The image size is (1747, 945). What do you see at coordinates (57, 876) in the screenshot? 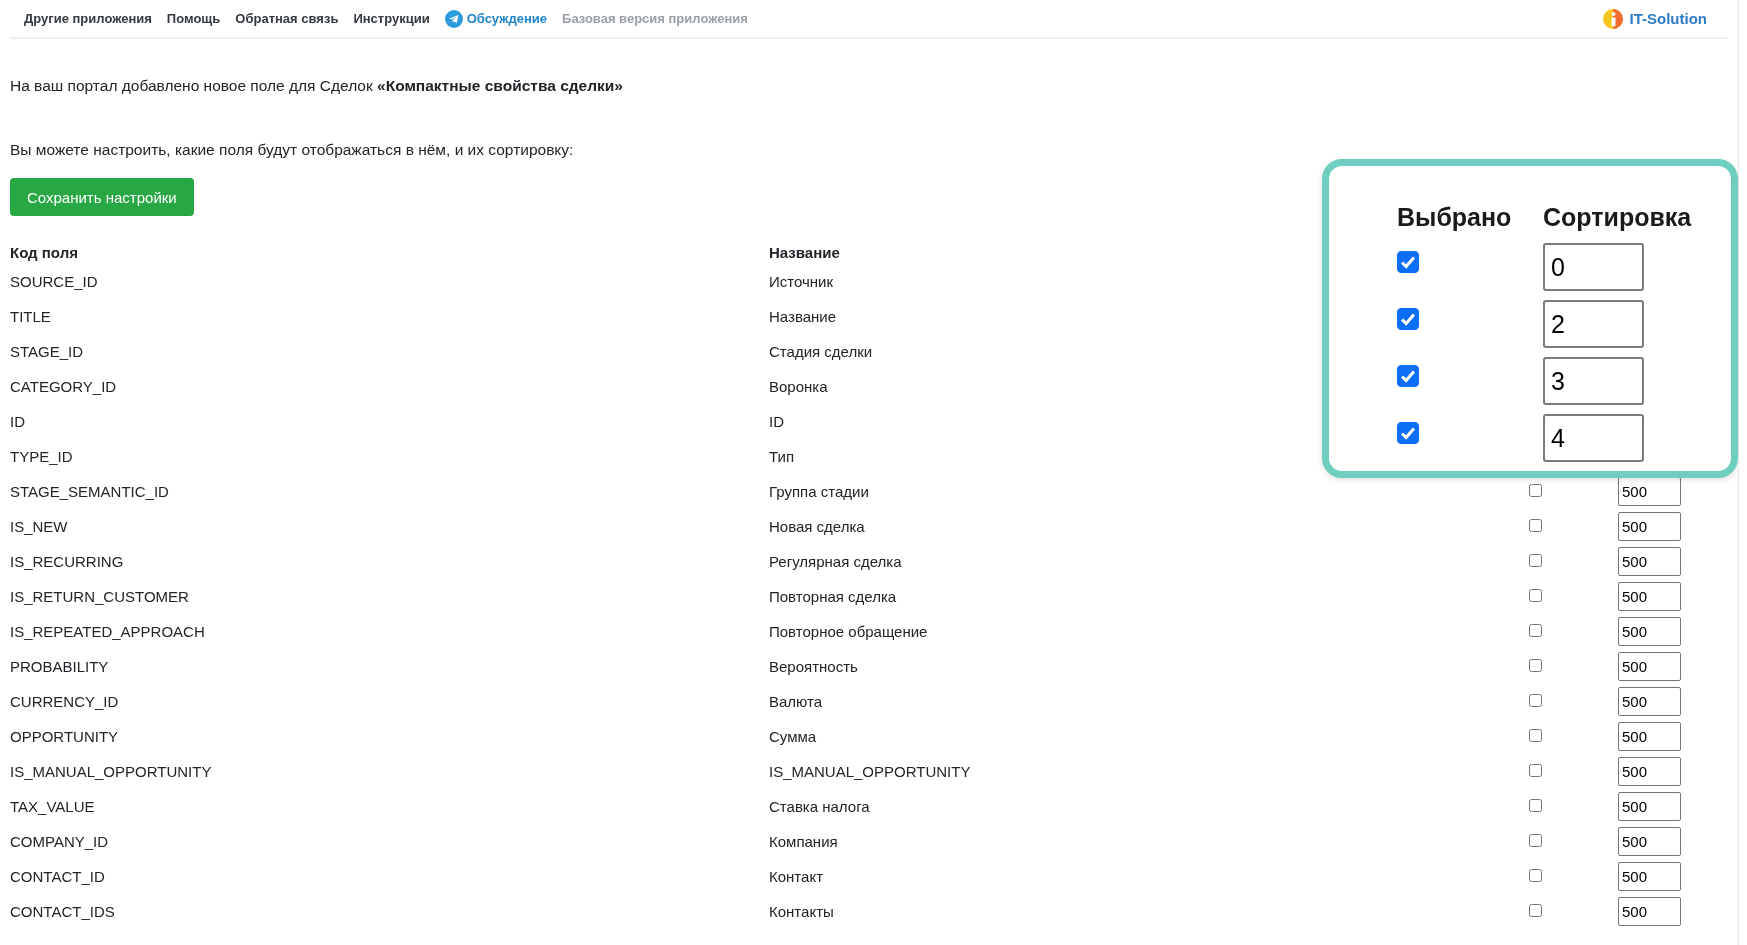
I see `field-code: CONTACT_ID` at bounding box center [57, 876].